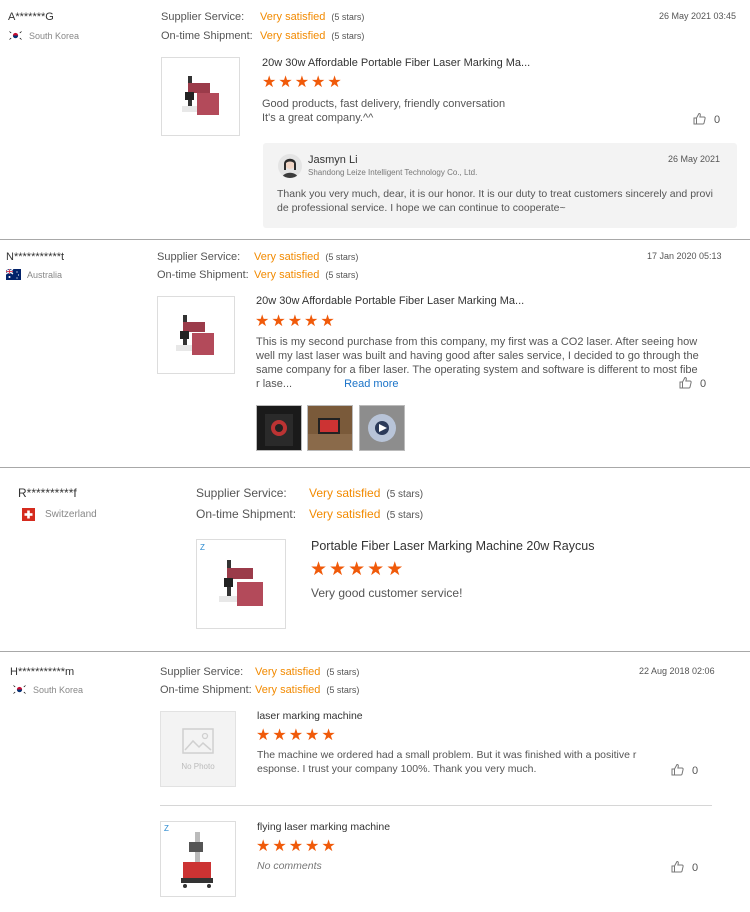 The image size is (750, 912). Describe the element at coordinates (58, 689) in the screenshot. I see `country-name: South Korea` at that location.